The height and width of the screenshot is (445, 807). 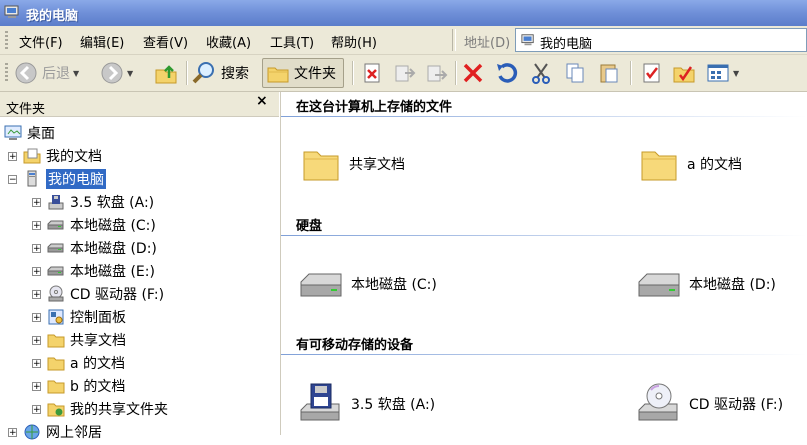 I want to click on tree-item-my-computer: − 我的电脑, so click(x=57, y=179).